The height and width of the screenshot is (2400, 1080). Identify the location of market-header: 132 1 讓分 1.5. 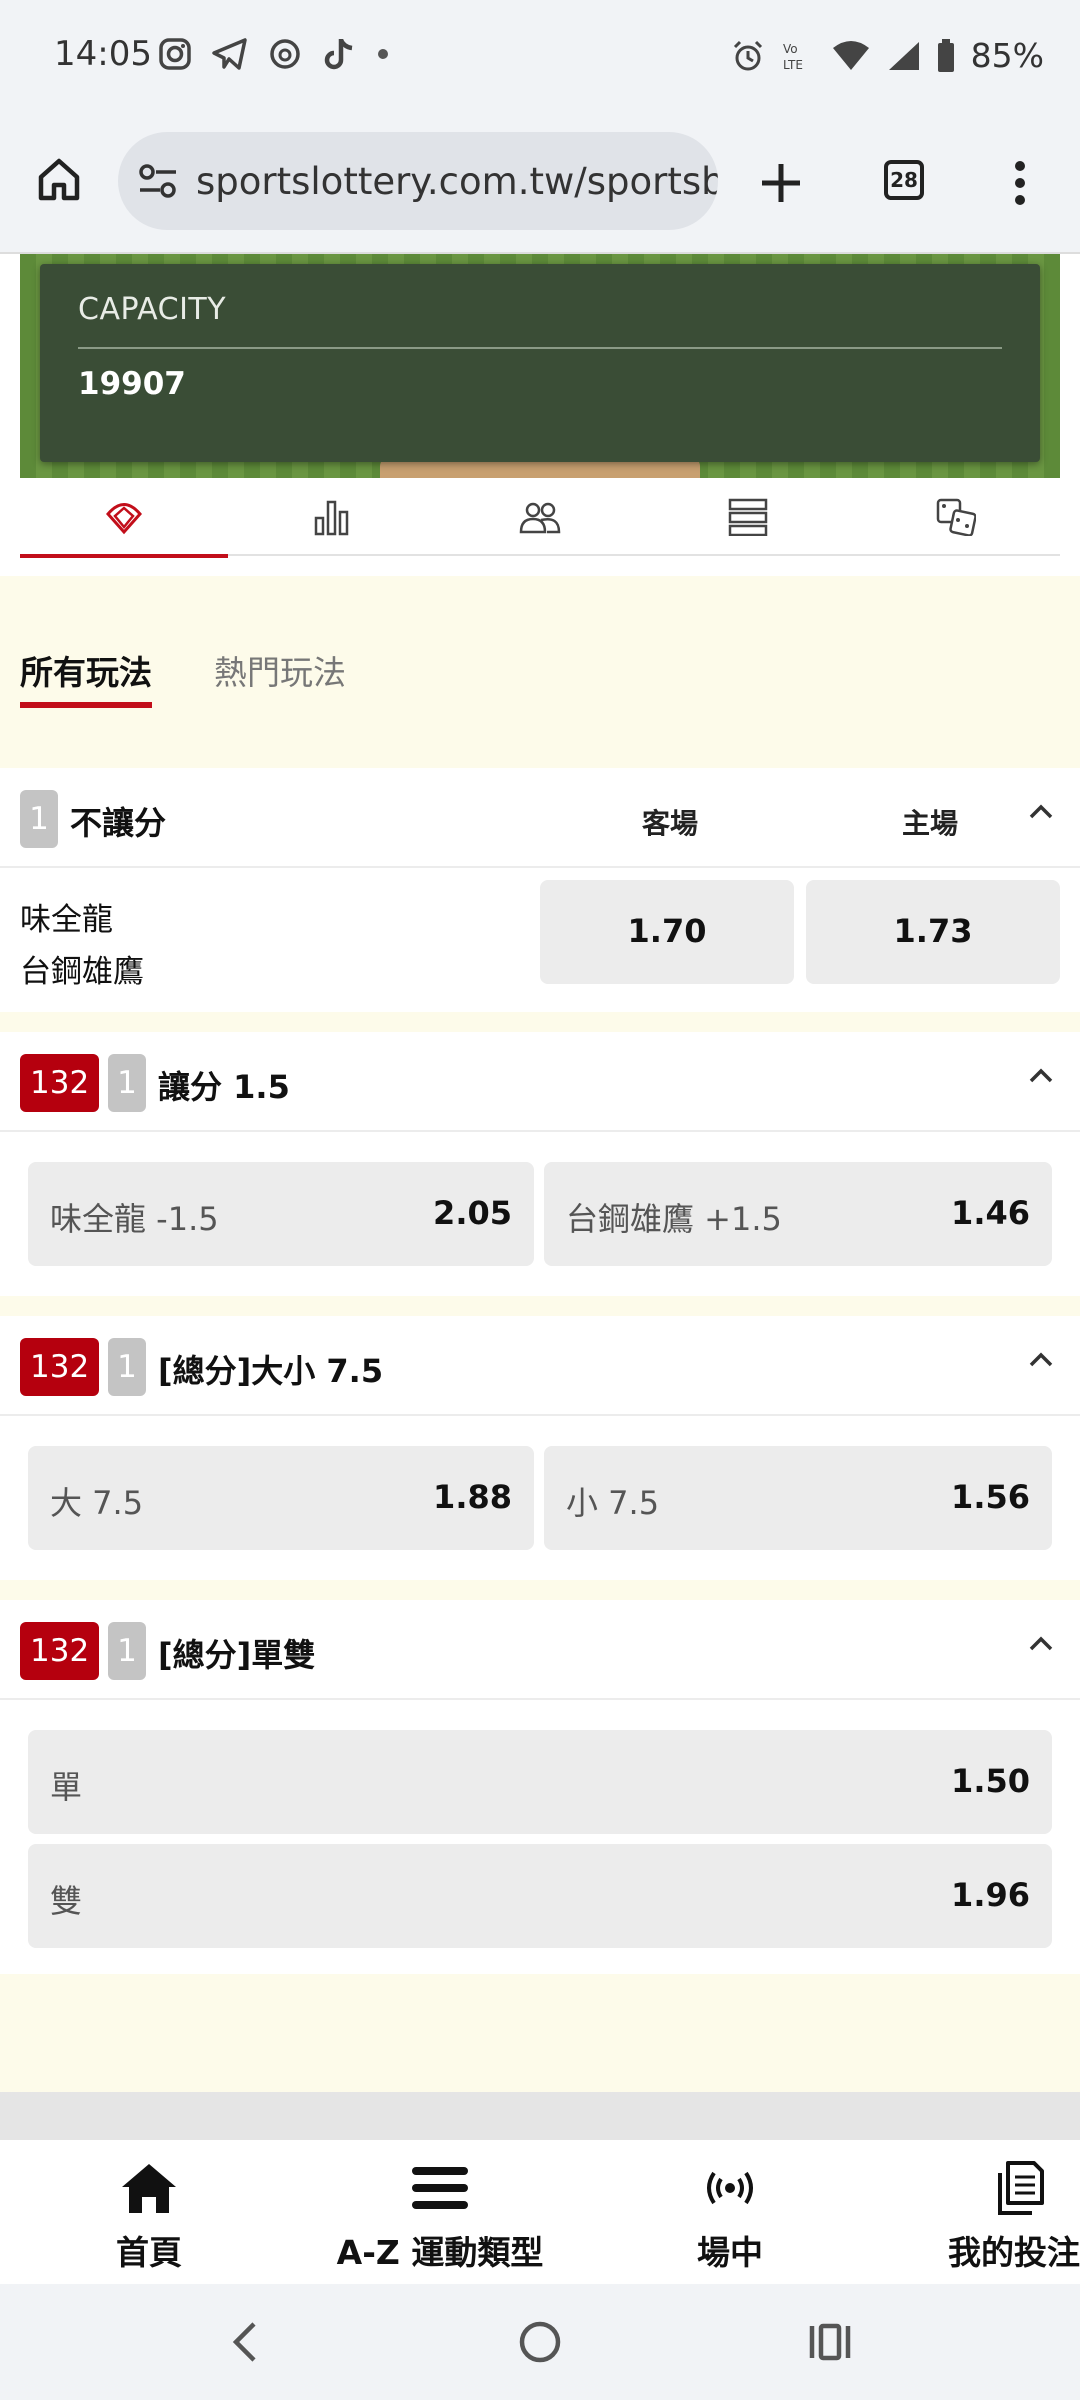
(540, 1082).